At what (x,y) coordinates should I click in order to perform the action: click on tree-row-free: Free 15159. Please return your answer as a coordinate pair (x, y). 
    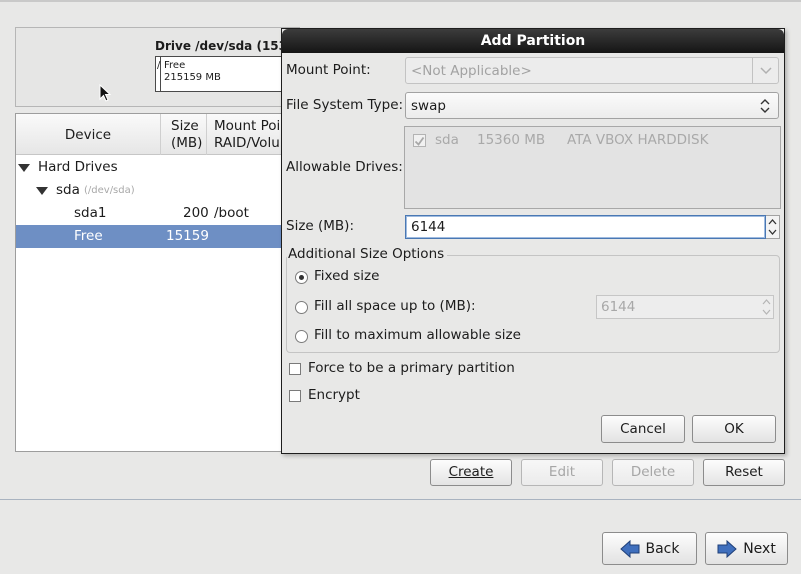
    Looking at the image, I should click on (160, 236).